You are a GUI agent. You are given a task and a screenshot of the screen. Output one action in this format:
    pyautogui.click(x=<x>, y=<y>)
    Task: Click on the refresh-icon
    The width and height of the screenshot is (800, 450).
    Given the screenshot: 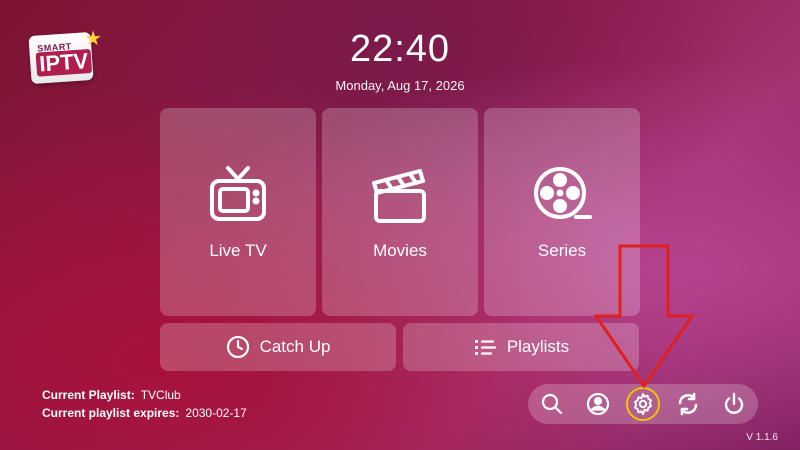 What is the action you would take?
    pyautogui.click(x=688, y=404)
    